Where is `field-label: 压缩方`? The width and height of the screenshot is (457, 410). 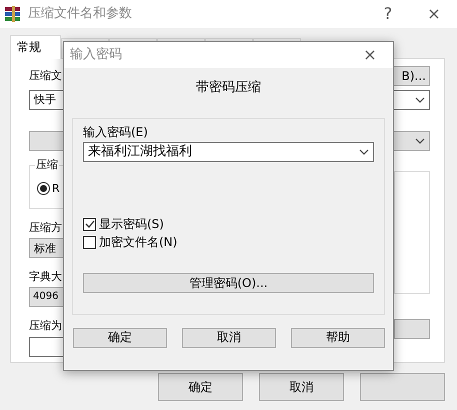 field-label: 压缩方 is located at coordinates (45, 227).